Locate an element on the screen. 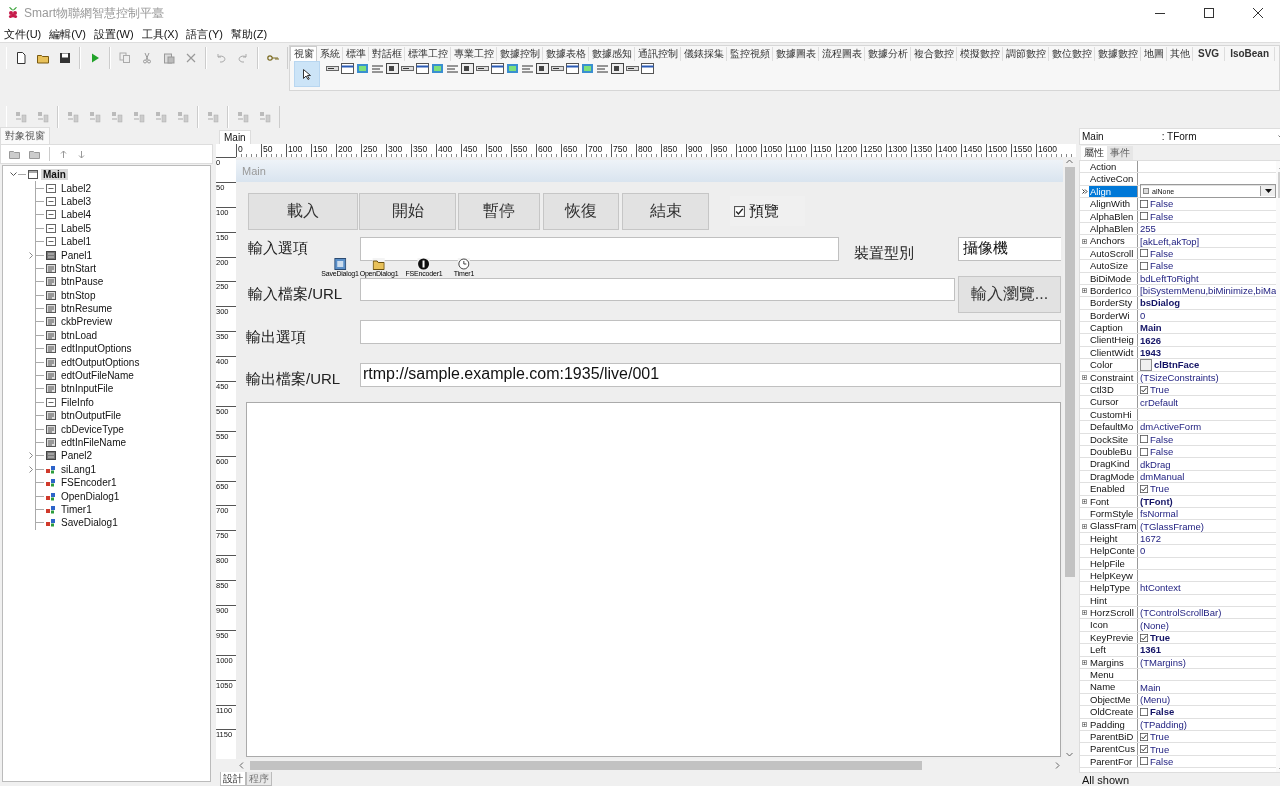  property-name: BorderIco is located at coordinates (1113, 290).